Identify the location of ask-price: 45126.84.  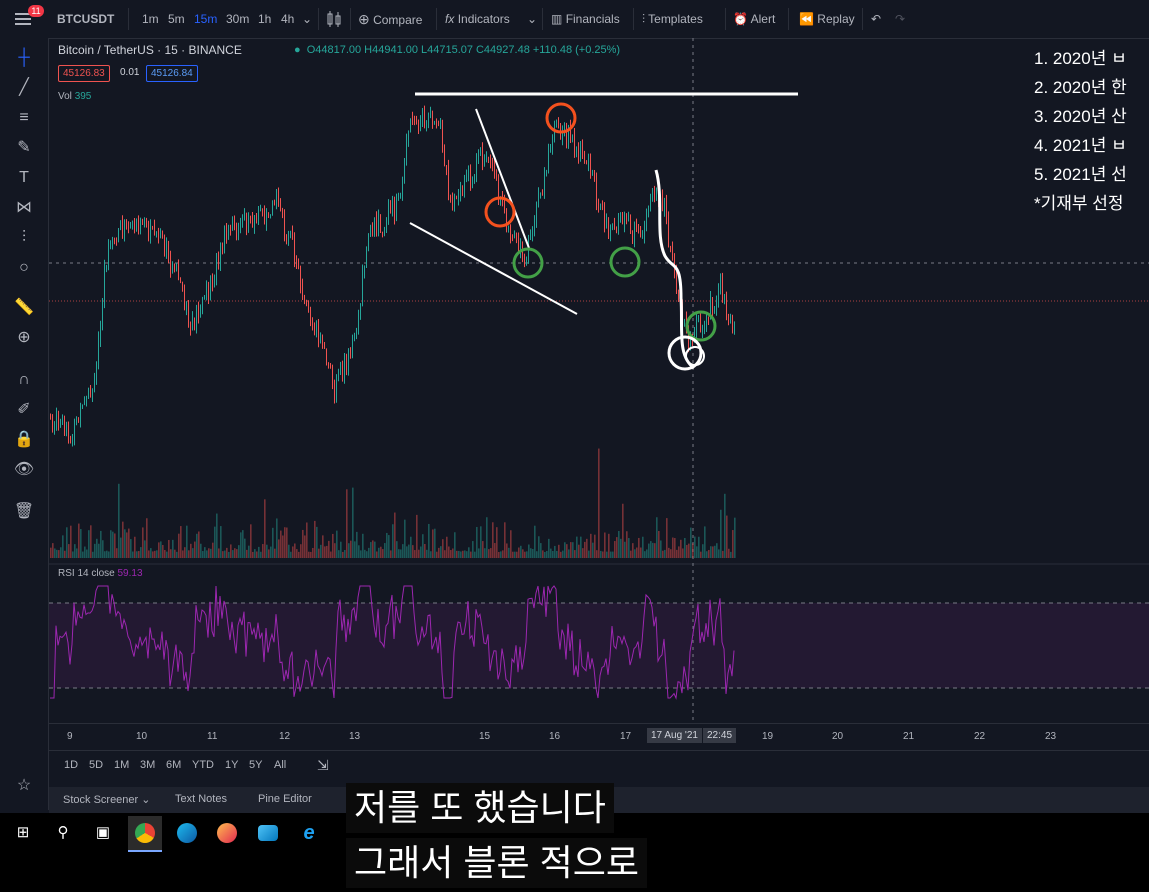
(172, 73).